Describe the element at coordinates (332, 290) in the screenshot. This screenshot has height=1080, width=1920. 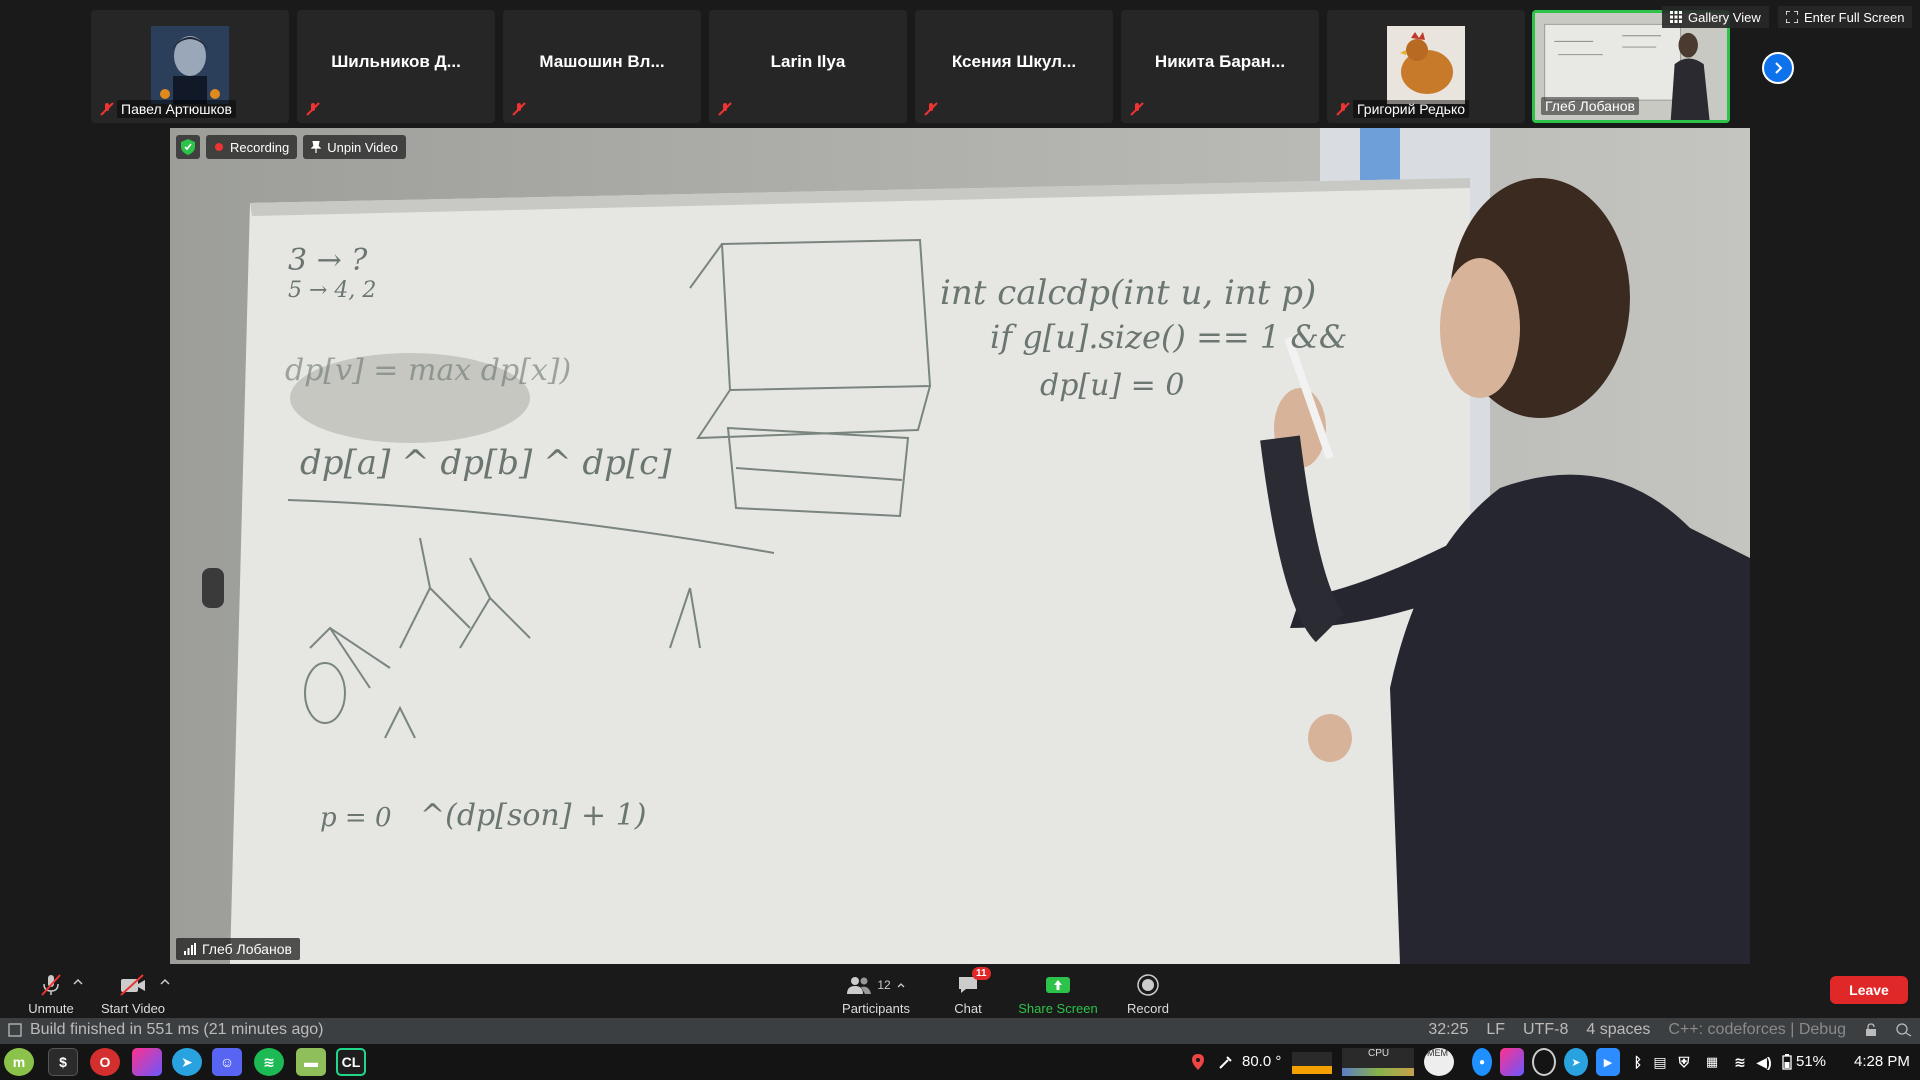
I see `board-line: 5 → 4, 2` at that location.